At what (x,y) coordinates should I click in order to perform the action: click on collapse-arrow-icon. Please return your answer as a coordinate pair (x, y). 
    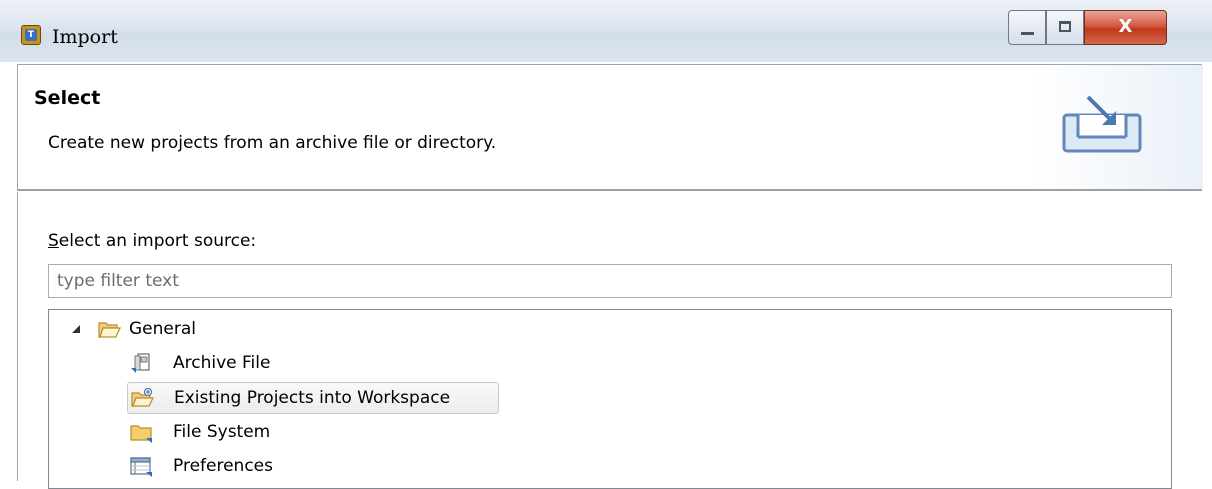
    Looking at the image, I should click on (76, 329).